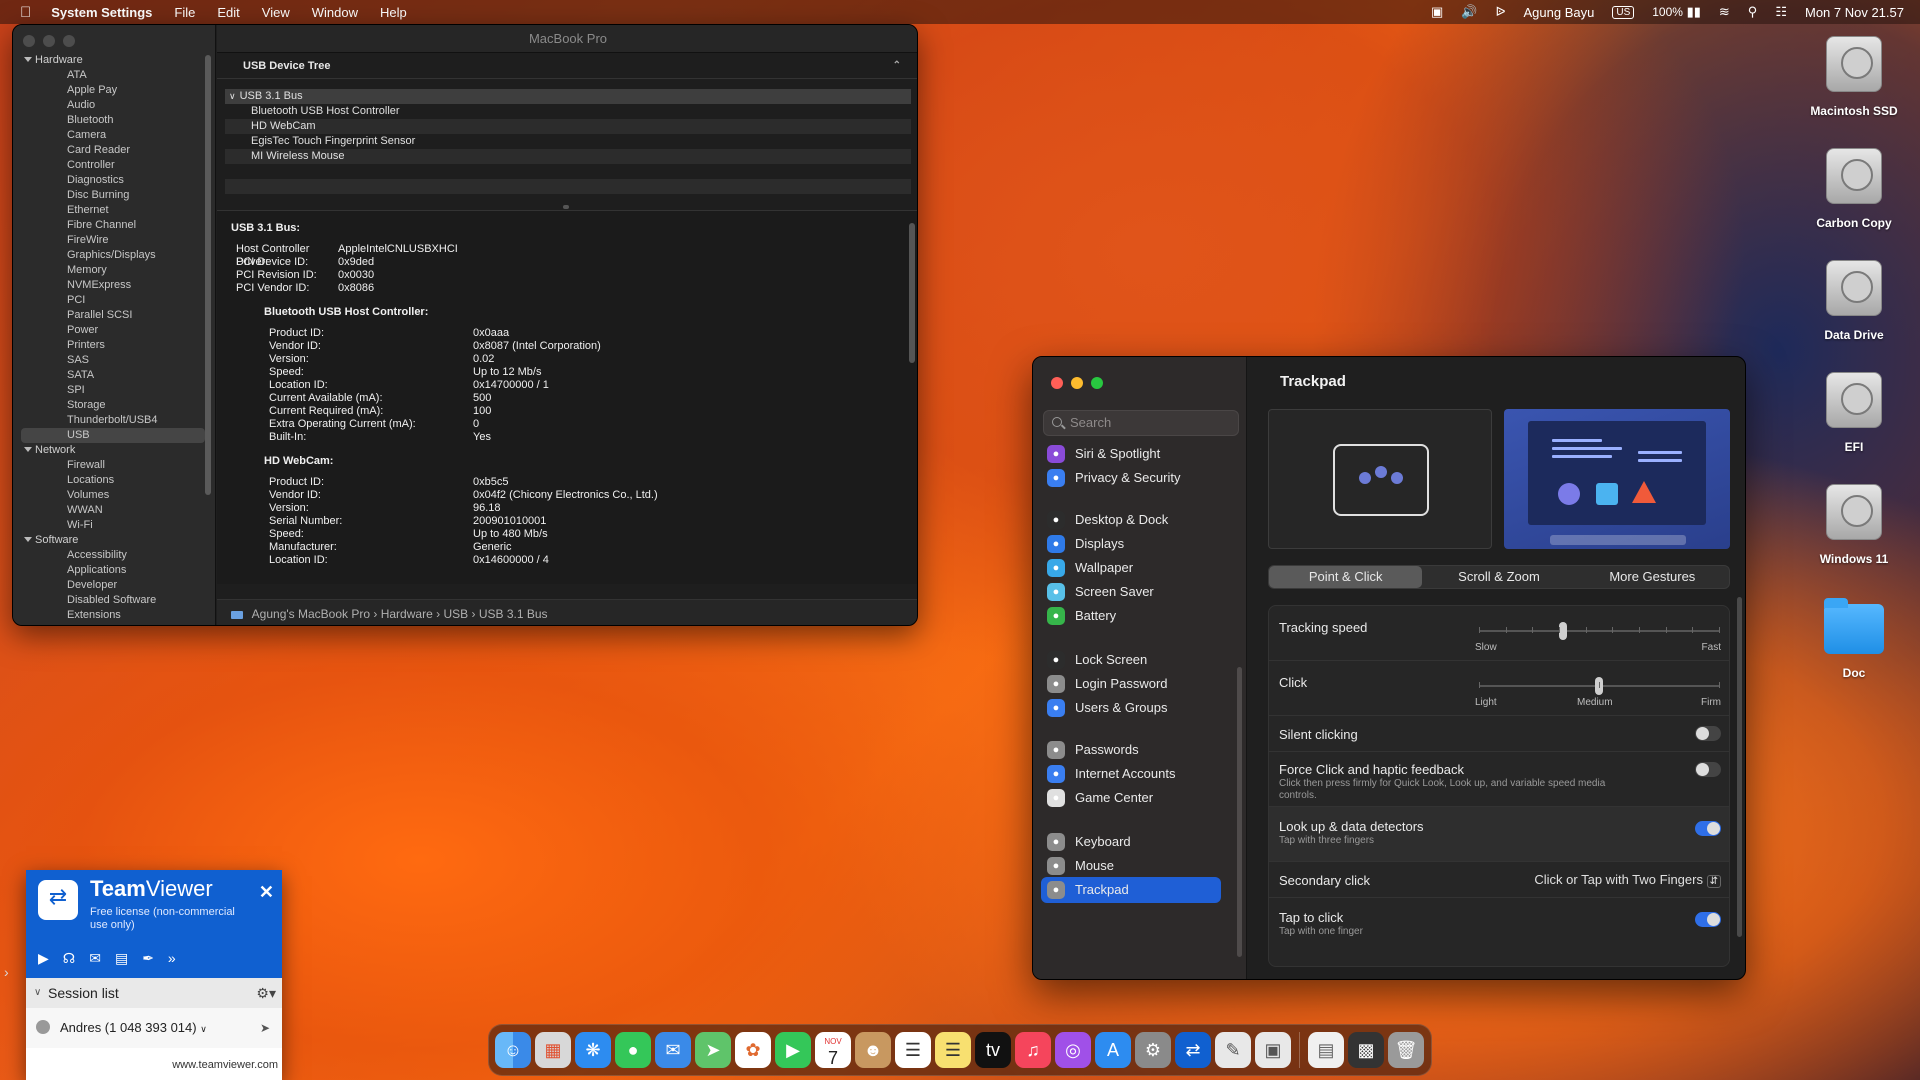 This screenshot has width=1920, height=1080. What do you see at coordinates (1073, 1050) in the screenshot?
I see `podcasts-icon: ◎` at bounding box center [1073, 1050].